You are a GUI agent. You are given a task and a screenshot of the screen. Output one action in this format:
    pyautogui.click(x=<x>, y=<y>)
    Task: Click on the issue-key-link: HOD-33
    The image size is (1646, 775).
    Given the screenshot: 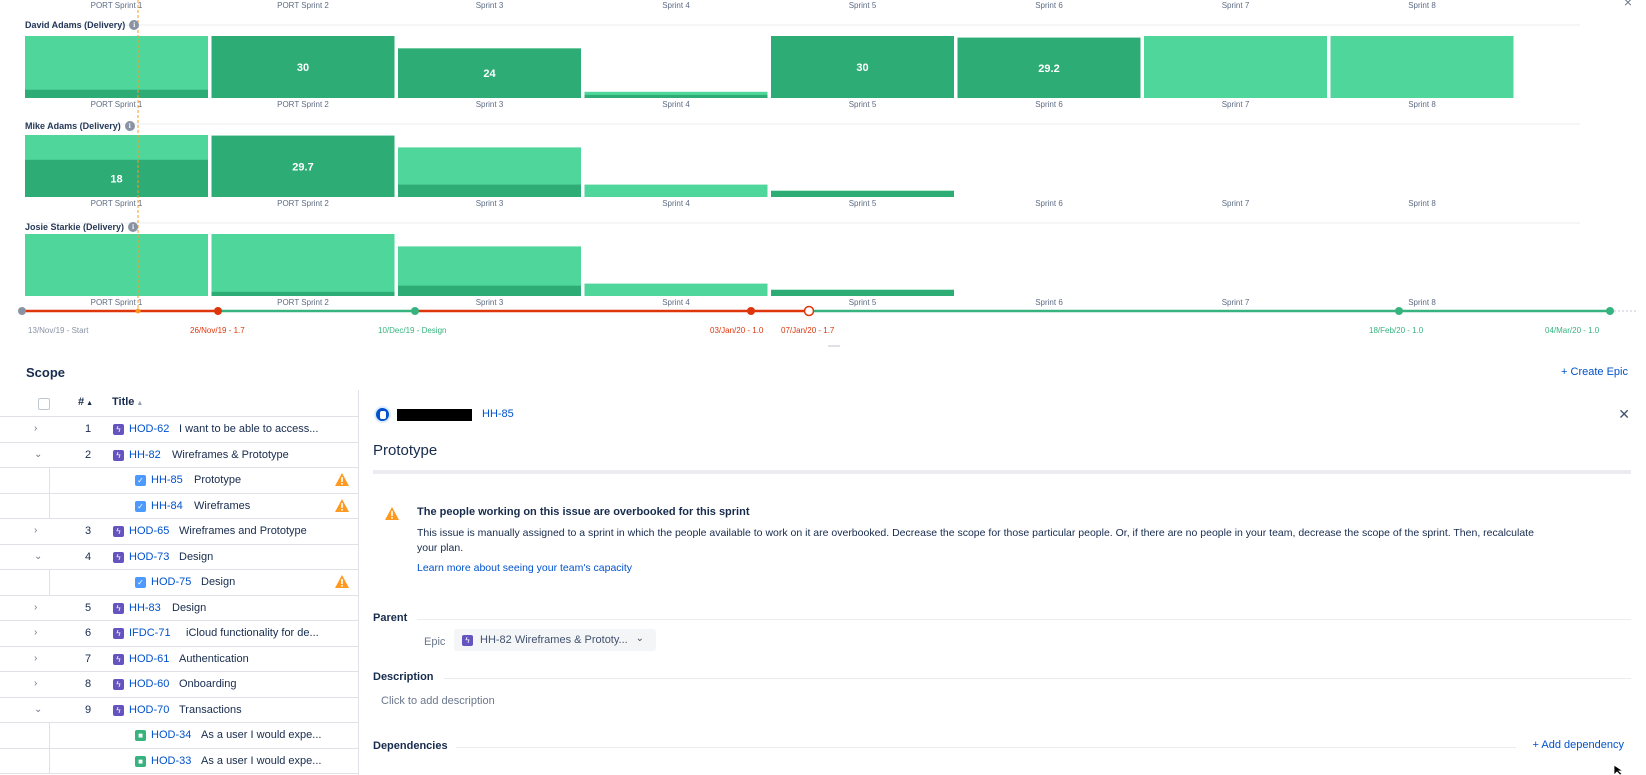 What is the action you would take?
    pyautogui.click(x=171, y=761)
    